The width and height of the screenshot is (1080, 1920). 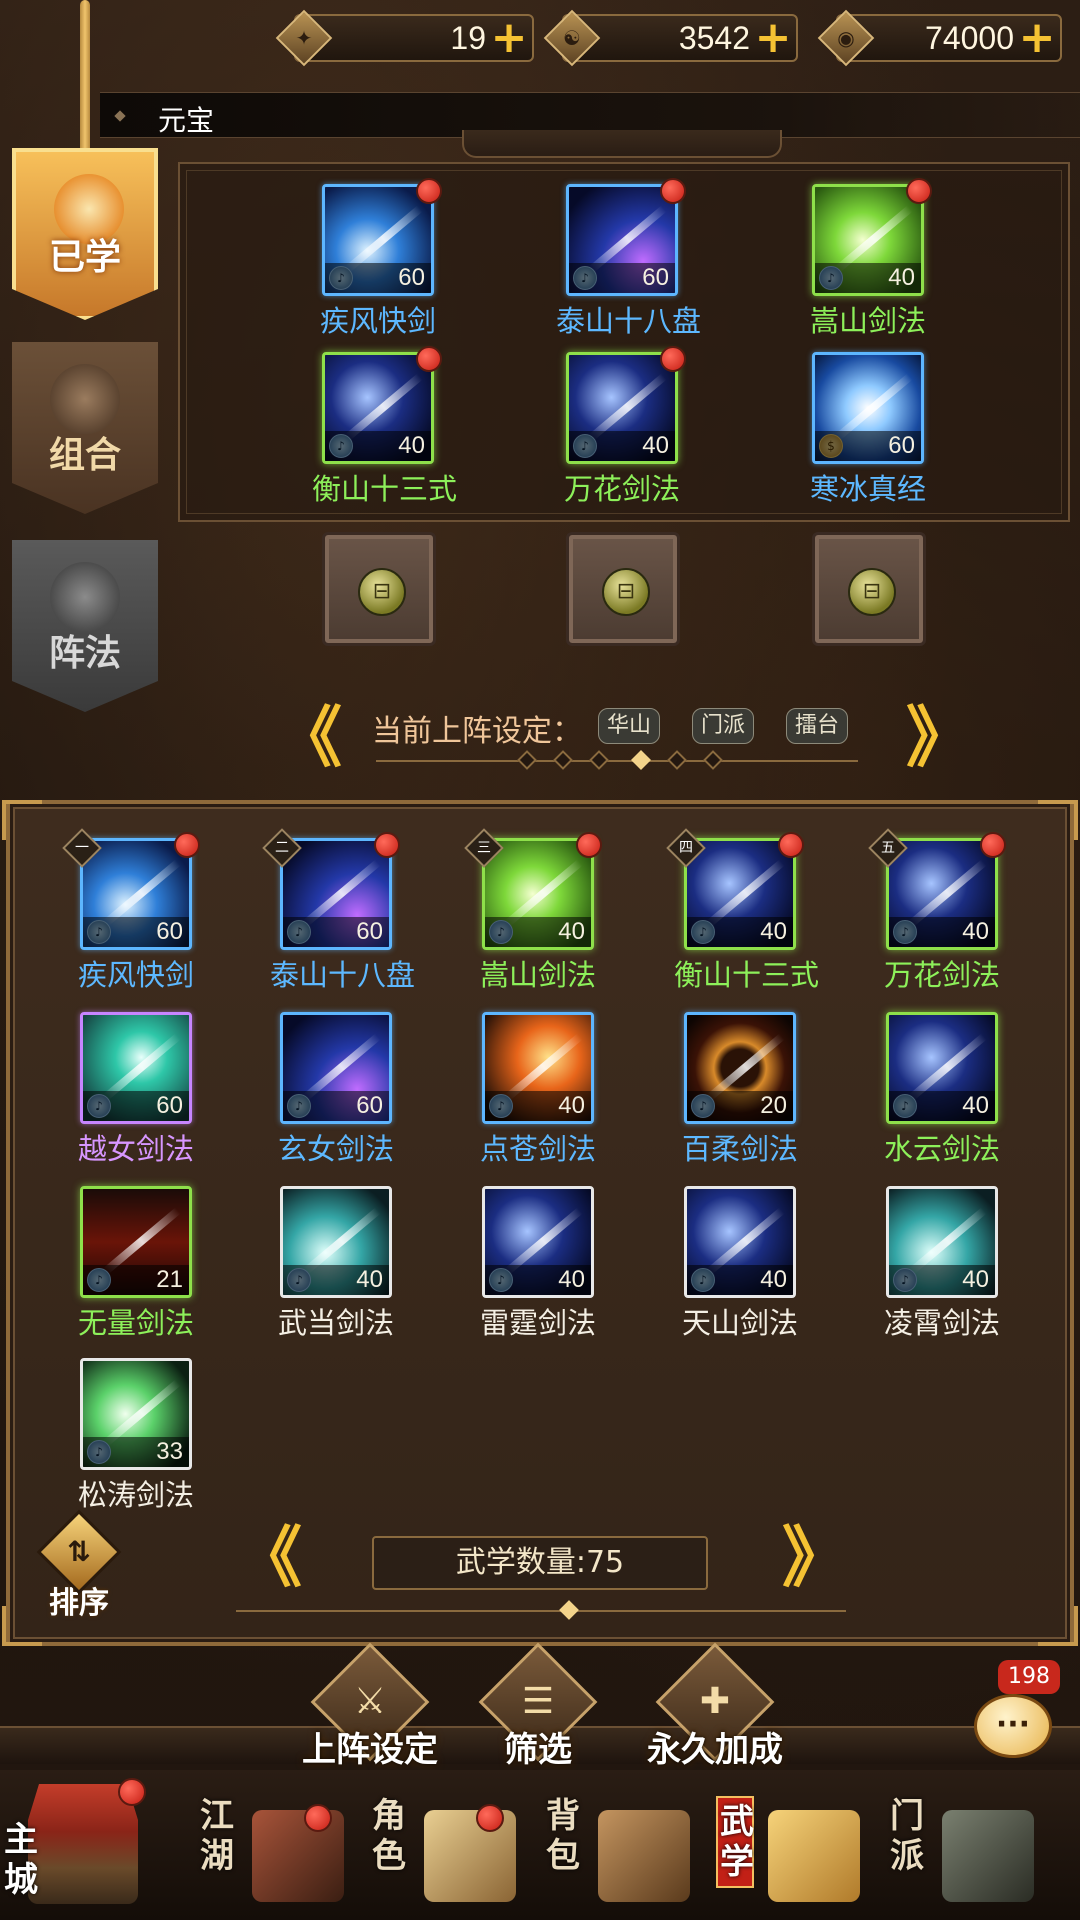 What do you see at coordinates (338, 911) in the screenshot?
I see `skill-card: ♪60二泰山十八盘` at bounding box center [338, 911].